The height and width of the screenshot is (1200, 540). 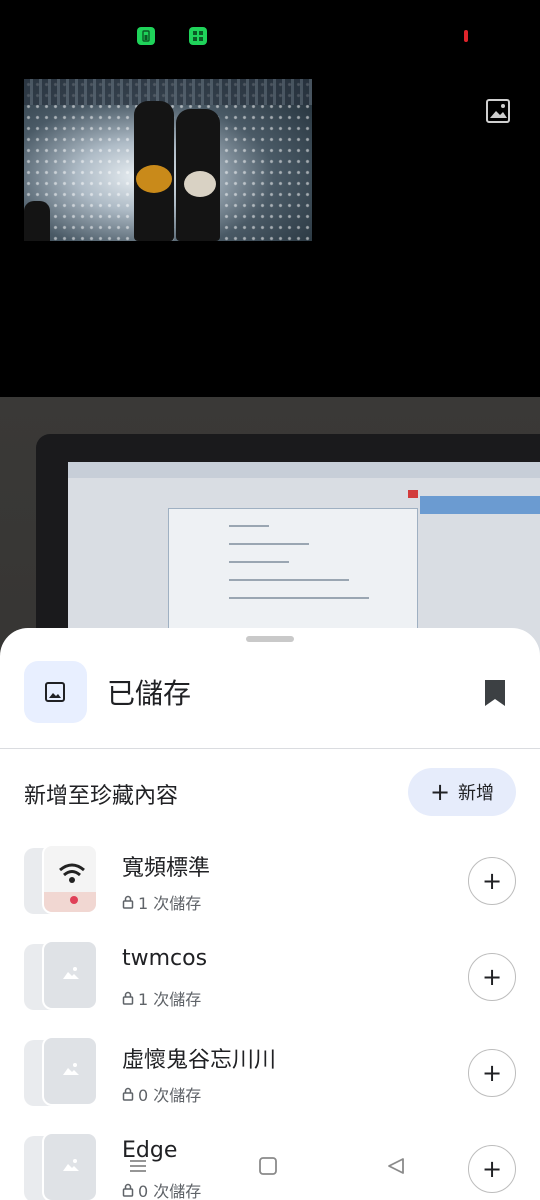 I want to click on wifi-photo-thumbnail, so click(x=70, y=879).